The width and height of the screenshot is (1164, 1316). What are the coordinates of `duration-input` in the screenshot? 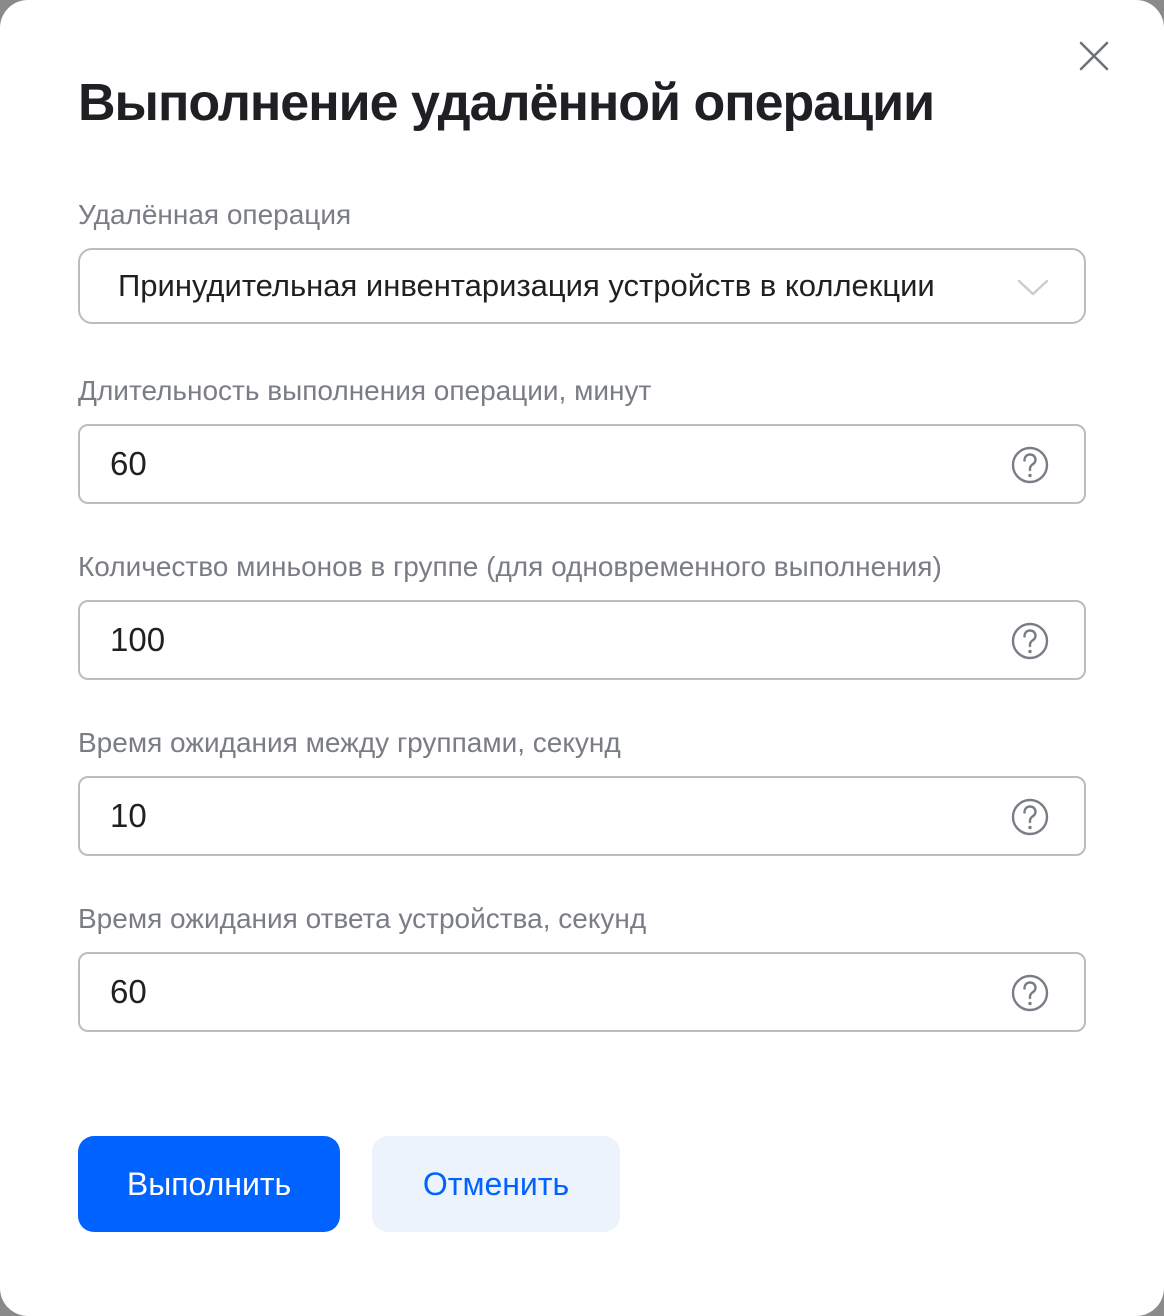 It's located at (550, 464).